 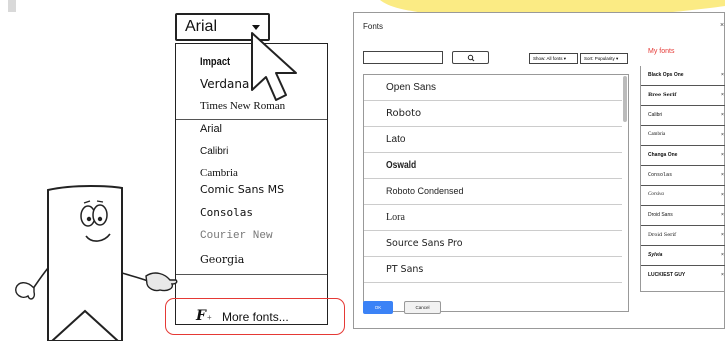 What do you see at coordinates (224, 84) in the screenshot?
I see `font-option-verdana: Verdana` at bounding box center [224, 84].